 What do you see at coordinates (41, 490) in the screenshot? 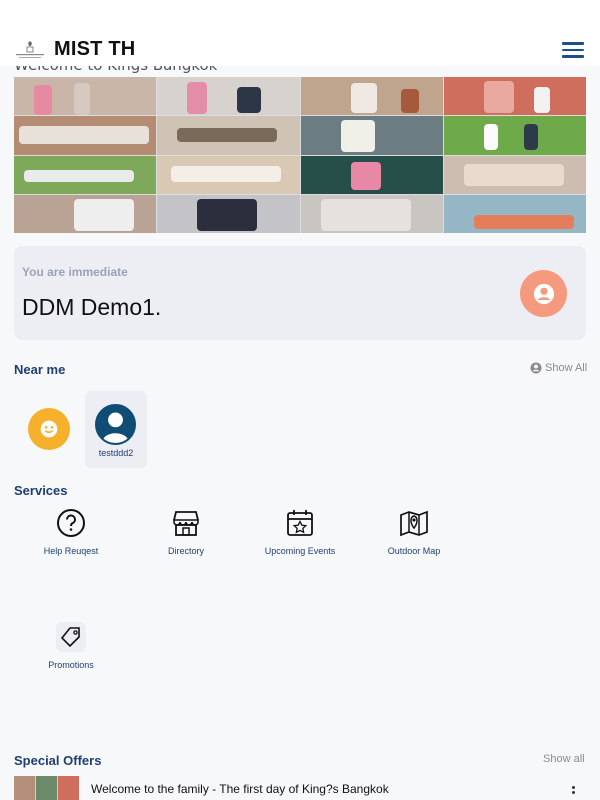
I see `services-title: Services` at bounding box center [41, 490].